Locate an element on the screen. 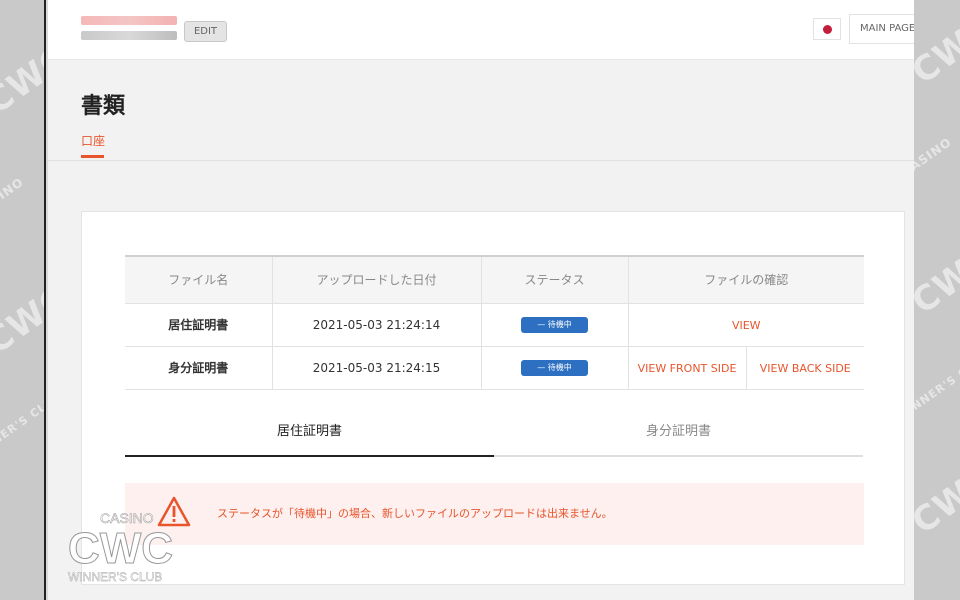 Image resolution: width=960 pixels, height=600 pixels. file-name-cell: 身分証明書 is located at coordinates (199, 368).